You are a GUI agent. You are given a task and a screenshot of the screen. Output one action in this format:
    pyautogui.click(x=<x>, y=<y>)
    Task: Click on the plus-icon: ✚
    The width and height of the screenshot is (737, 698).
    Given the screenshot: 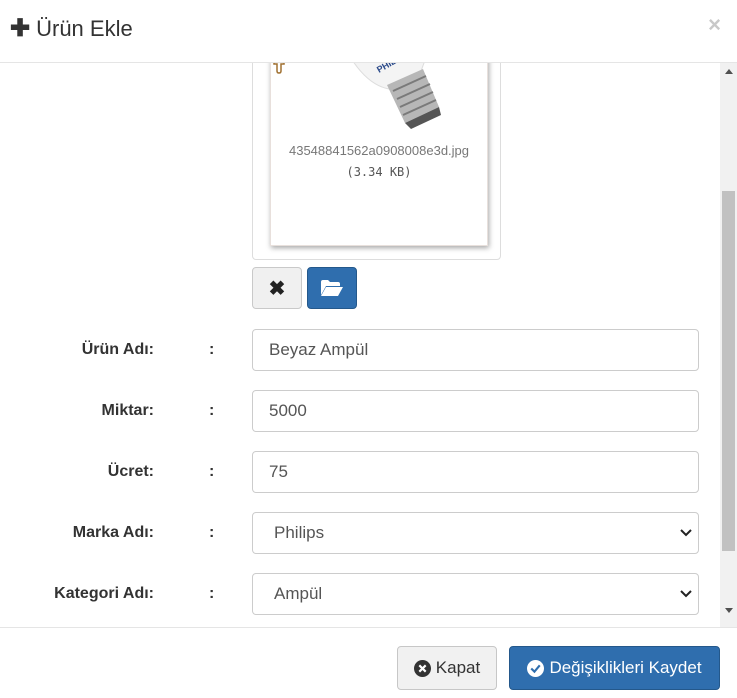 What is the action you would take?
    pyautogui.click(x=20, y=28)
    